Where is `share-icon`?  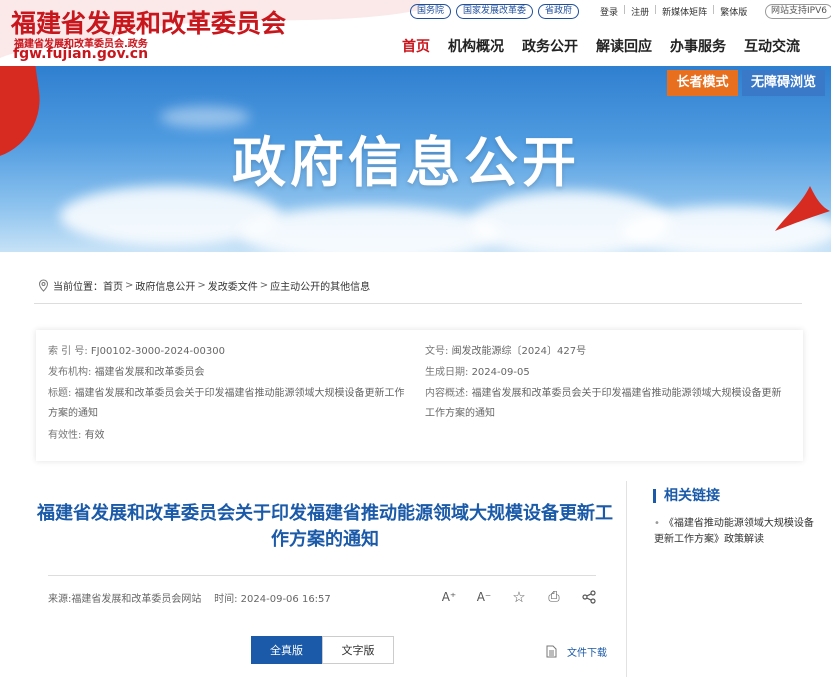
share-icon is located at coordinates (589, 597).